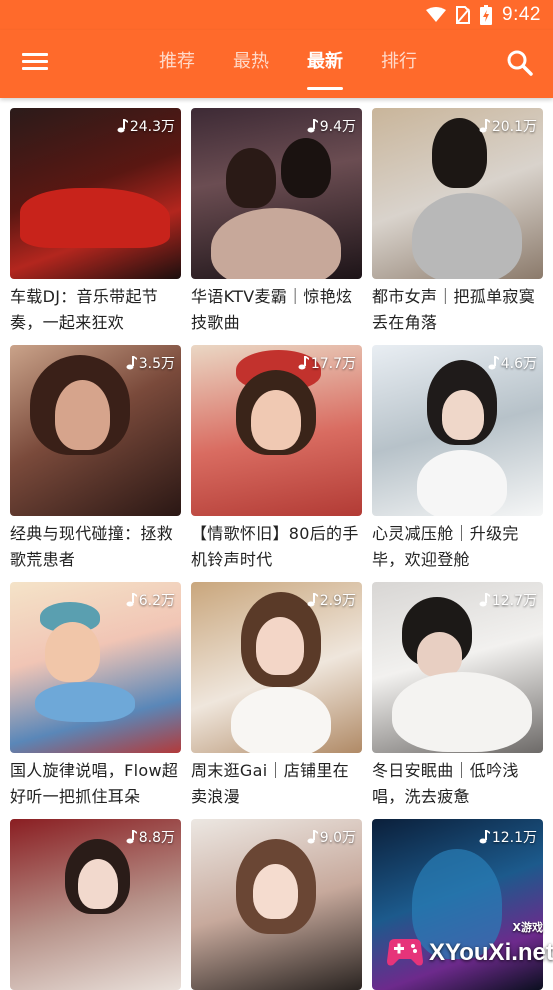 The image size is (553, 990). I want to click on search-button, so click(520, 63).